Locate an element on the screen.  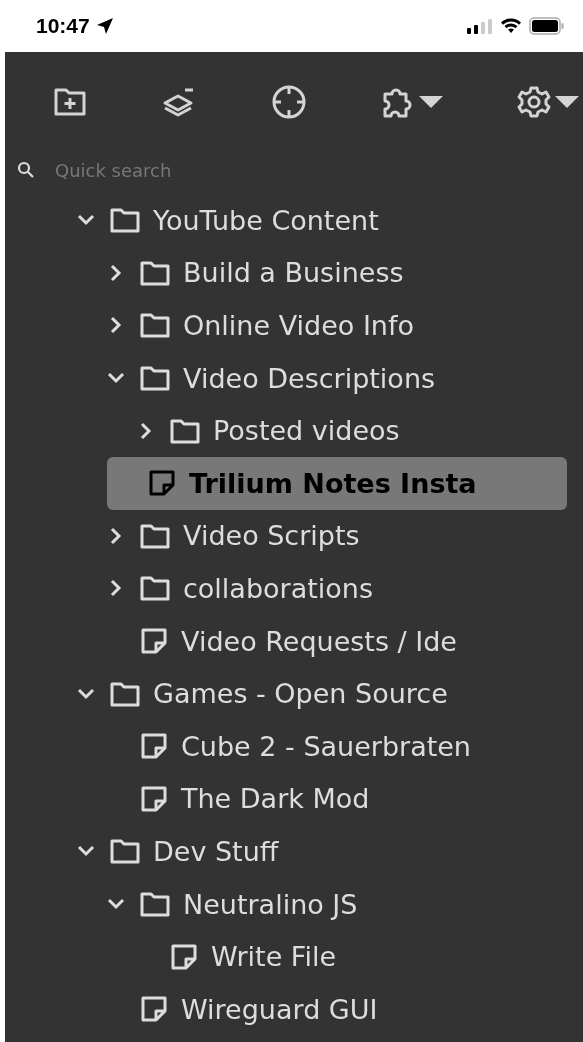
tree-item: Online Video Info is located at coordinates (298, 325).